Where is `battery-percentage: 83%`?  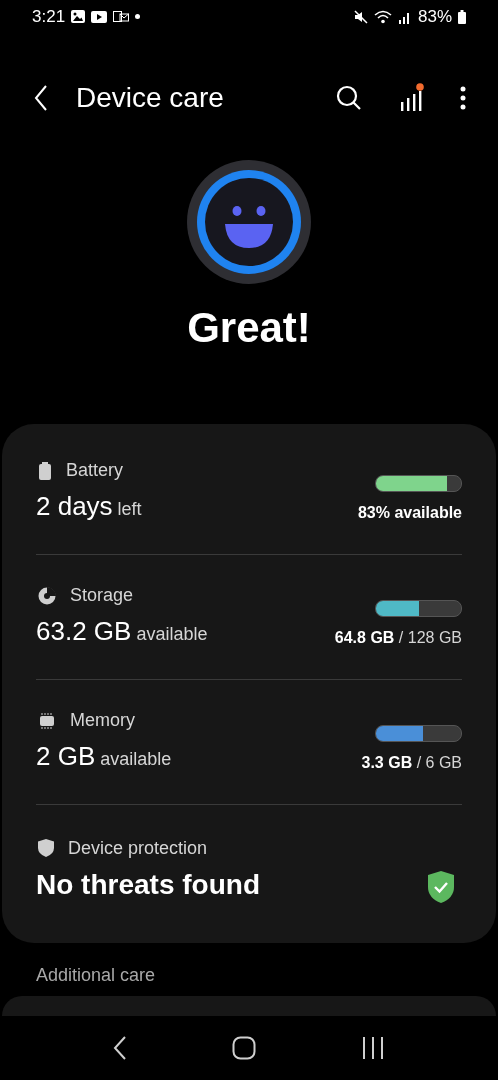 battery-percentage: 83% is located at coordinates (434, 16).